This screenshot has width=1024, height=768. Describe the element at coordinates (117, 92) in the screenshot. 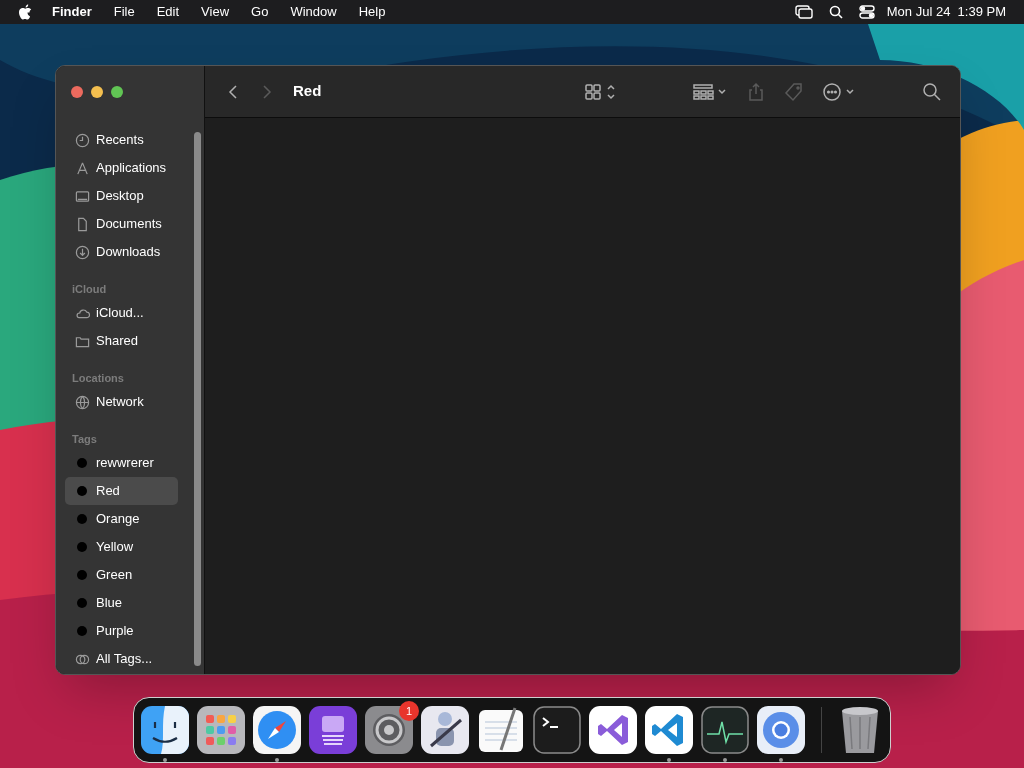

I see `zoom-button` at that location.